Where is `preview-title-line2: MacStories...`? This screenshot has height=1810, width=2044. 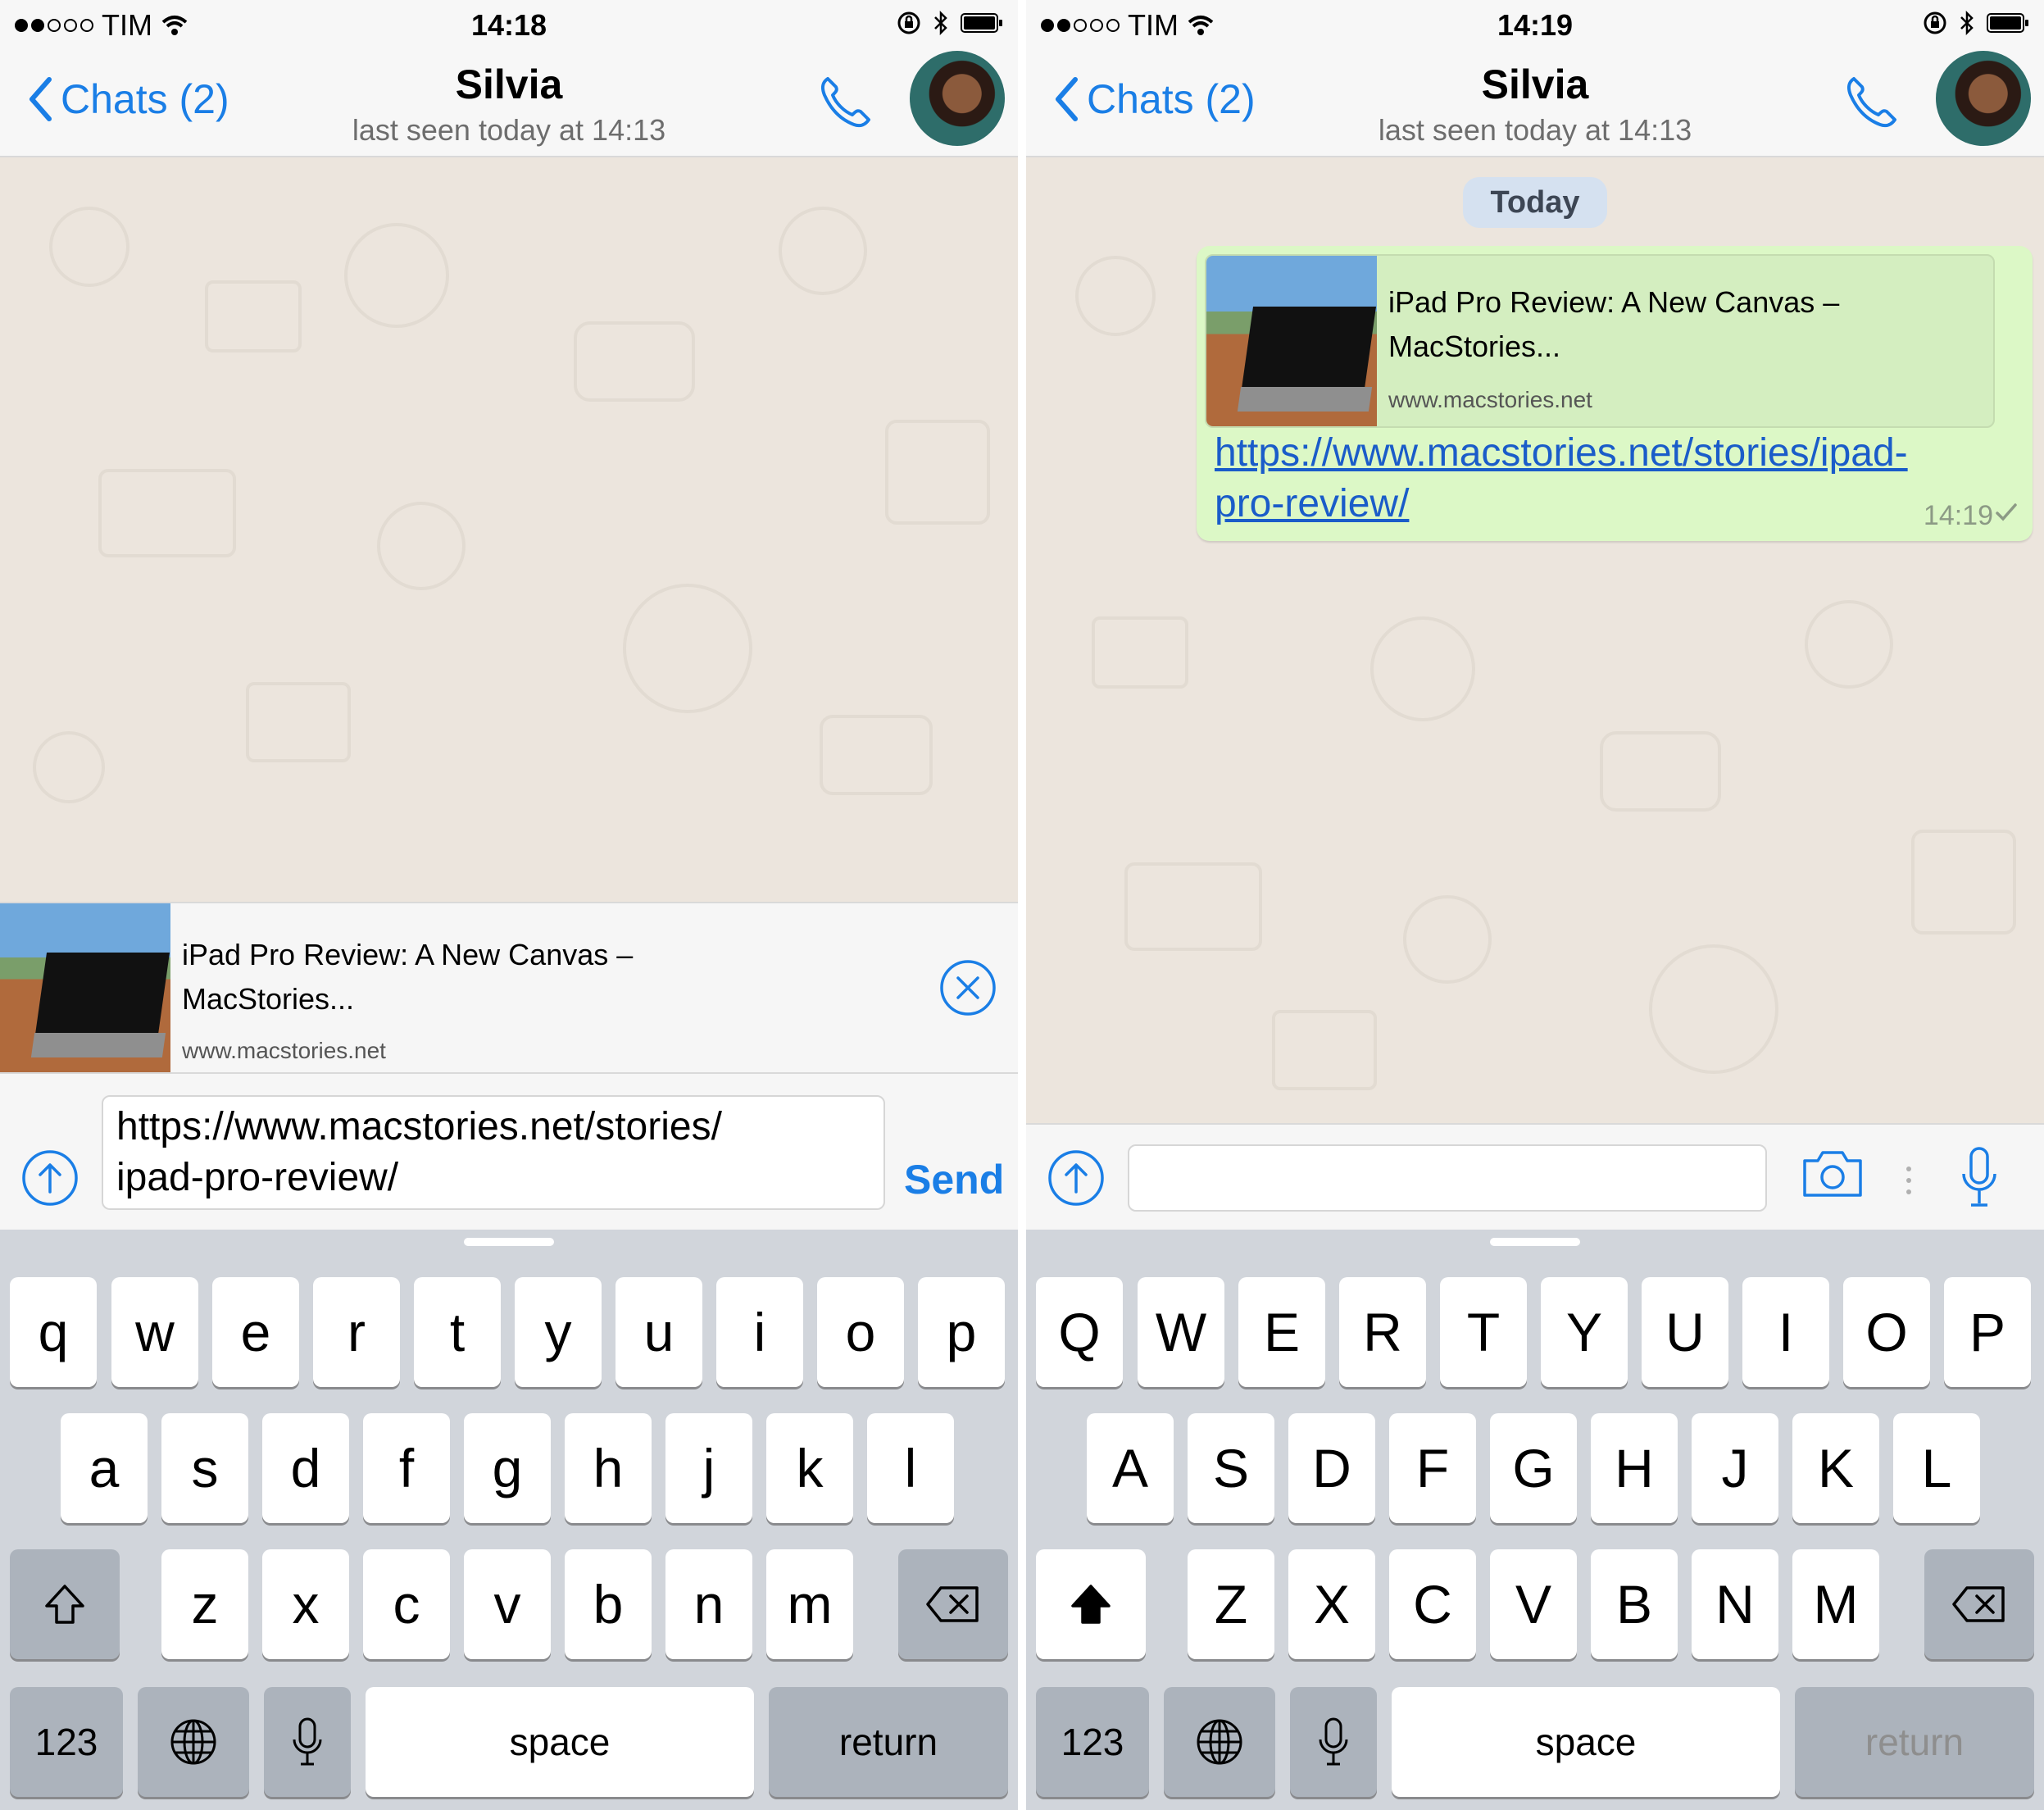
preview-title-line2: MacStories... is located at coordinates (268, 999).